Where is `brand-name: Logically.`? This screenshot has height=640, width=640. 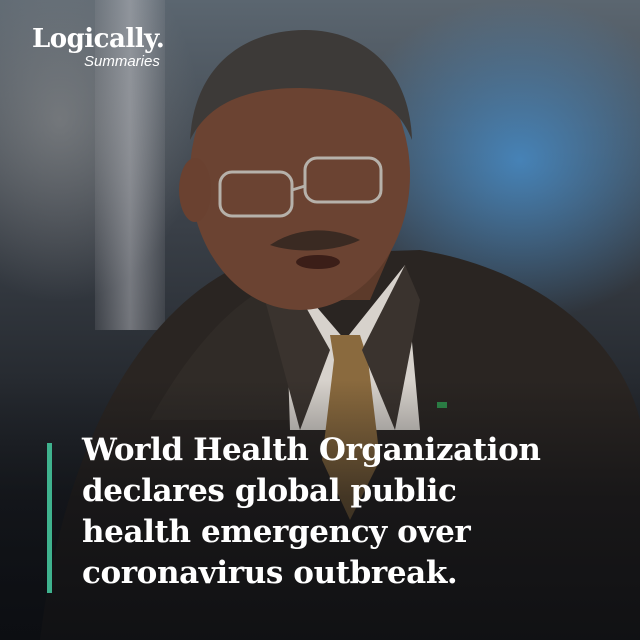 brand-name: Logically. is located at coordinates (98, 39).